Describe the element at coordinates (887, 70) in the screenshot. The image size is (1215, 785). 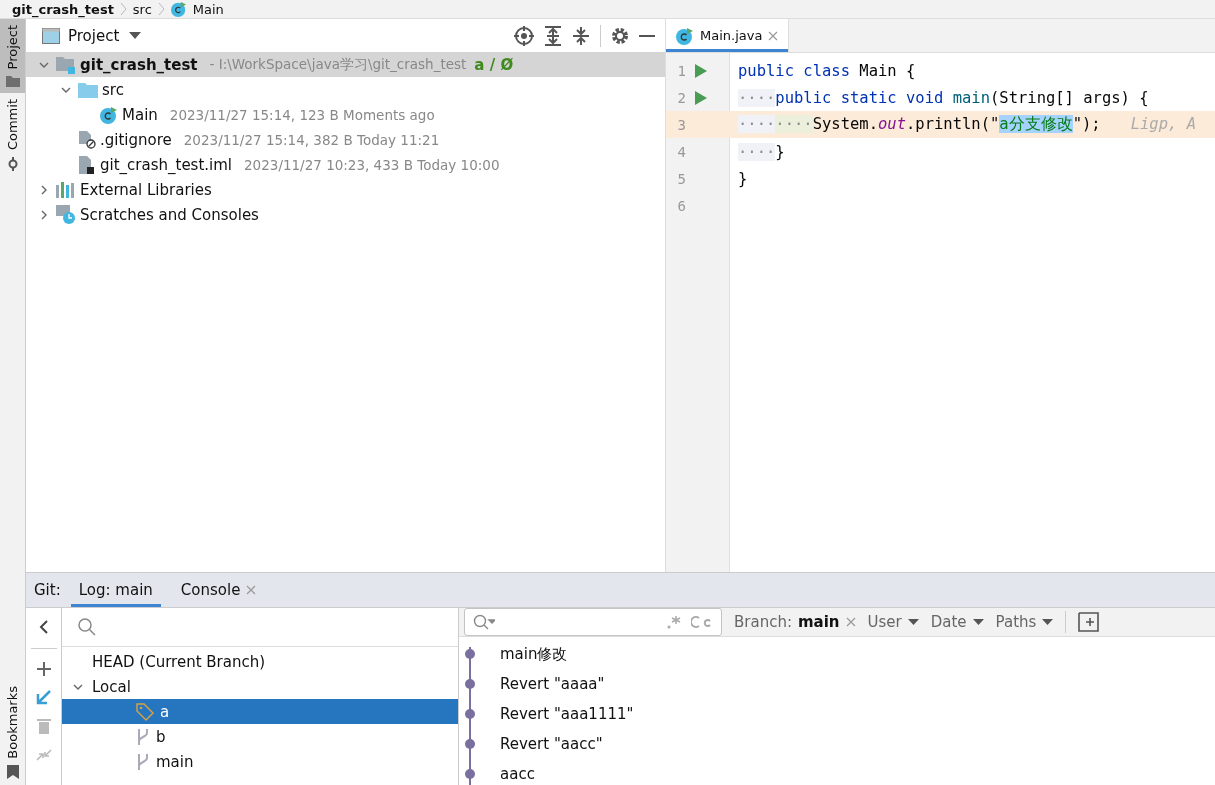
I see `code-token: Main {` at that location.